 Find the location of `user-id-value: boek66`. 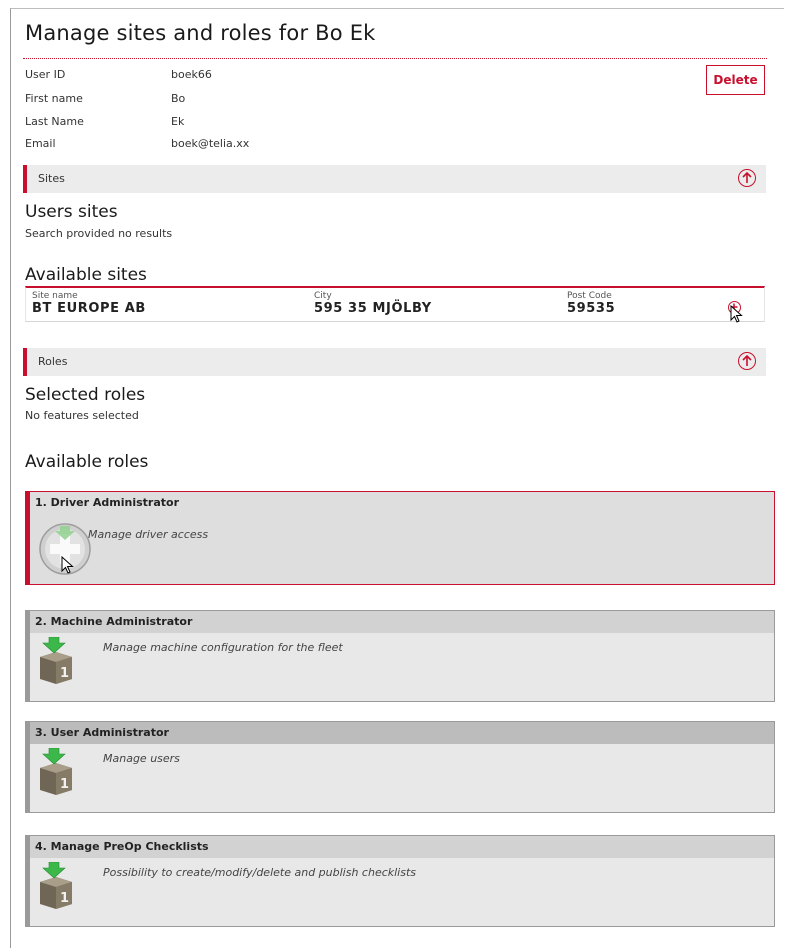

user-id-value: boek66 is located at coordinates (191, 74).